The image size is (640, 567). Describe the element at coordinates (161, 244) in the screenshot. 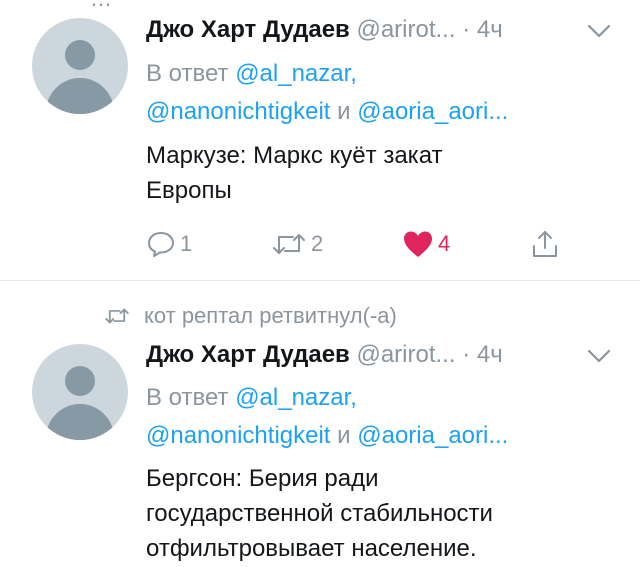

I see `speech-bubble-icon` at that location.